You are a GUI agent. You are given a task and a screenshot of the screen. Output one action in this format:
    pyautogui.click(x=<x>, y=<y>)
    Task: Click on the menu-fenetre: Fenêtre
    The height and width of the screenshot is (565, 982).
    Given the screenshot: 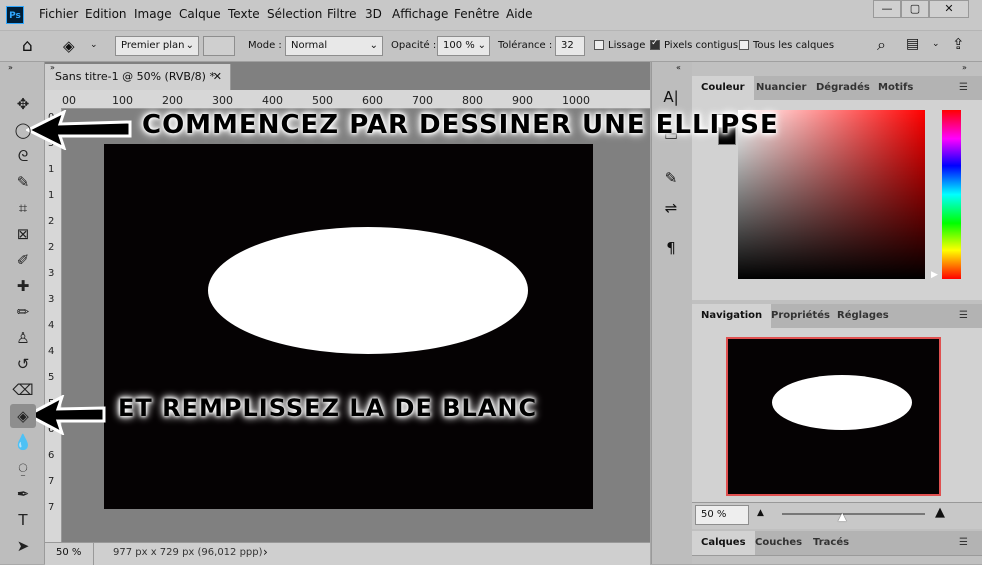 What is the action you would take?
    pyautogui.click(x=476, y=14)
    